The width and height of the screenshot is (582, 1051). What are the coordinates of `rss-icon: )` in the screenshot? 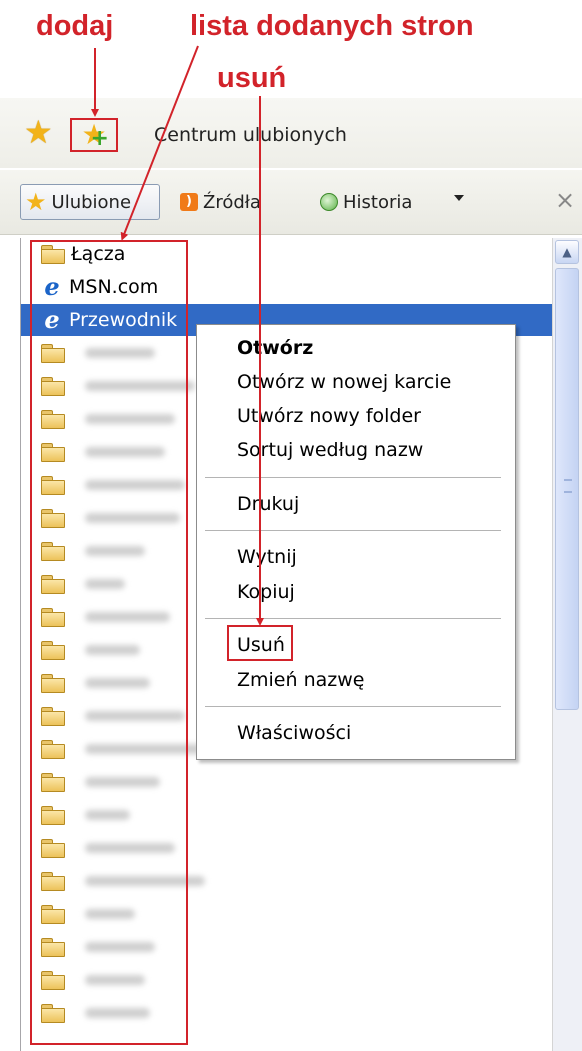 It's located at (189, 202).